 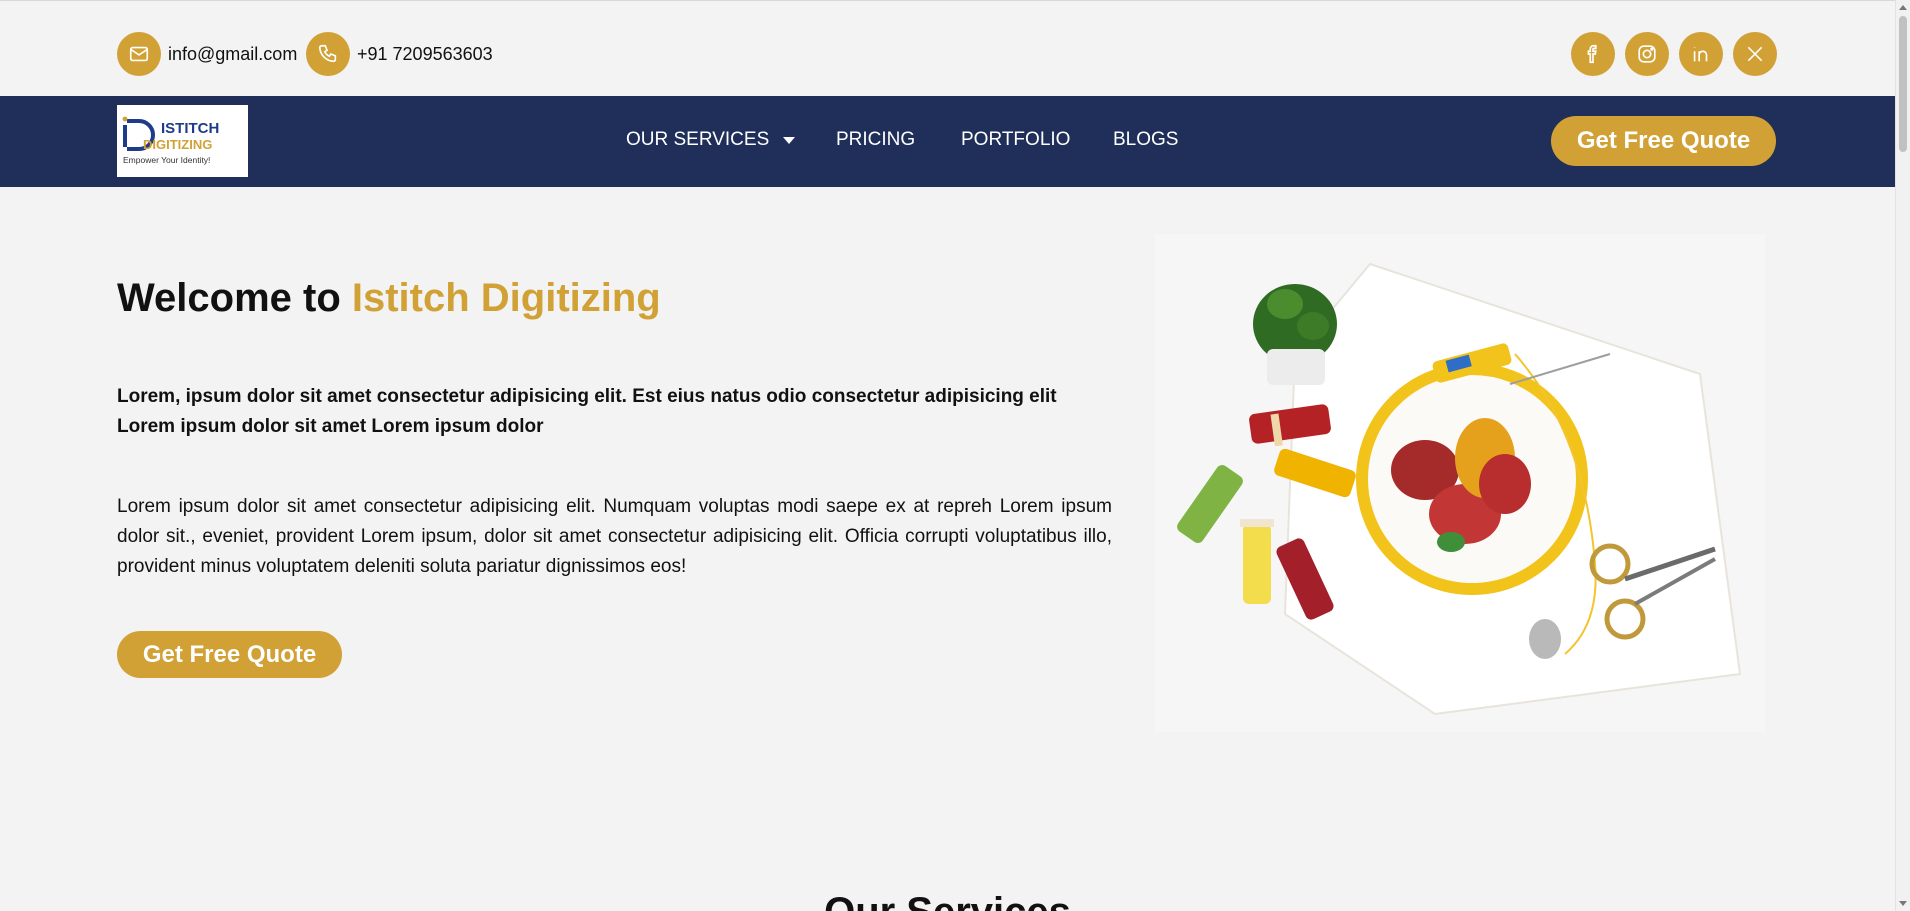 What do you see at coordinates (1663, 141) in the screenshot?
I see `nav-get-quote-button: Get Free Quote` at bounding box center [1663, 141].